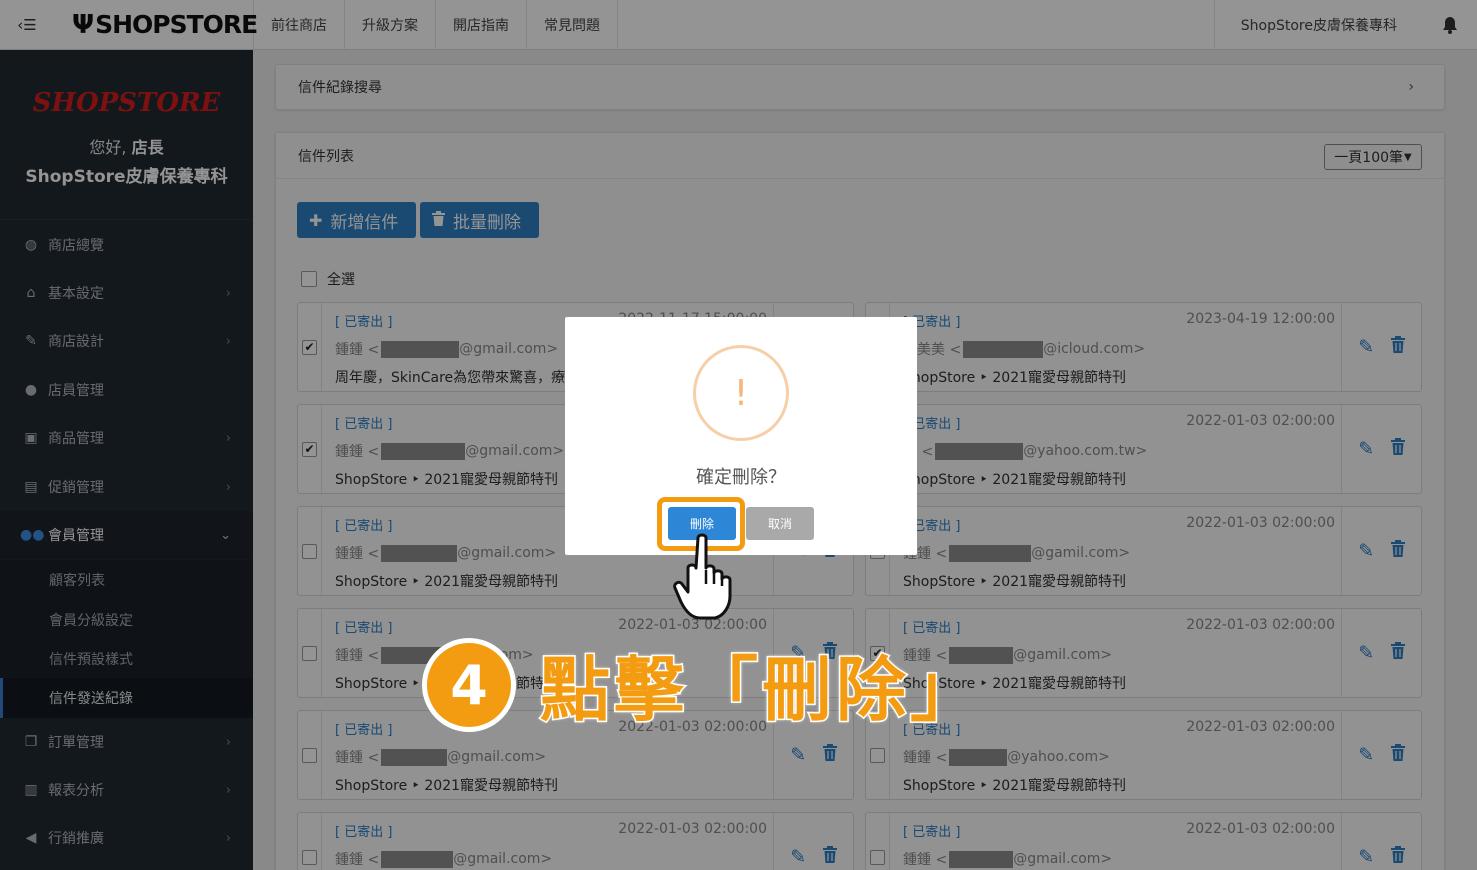 The width and height of the screenshot is (1477, 870). Describe the element at coordinates (741, 477) in the screenshot. I see `confirm-message: 確定刪除？` at that location.